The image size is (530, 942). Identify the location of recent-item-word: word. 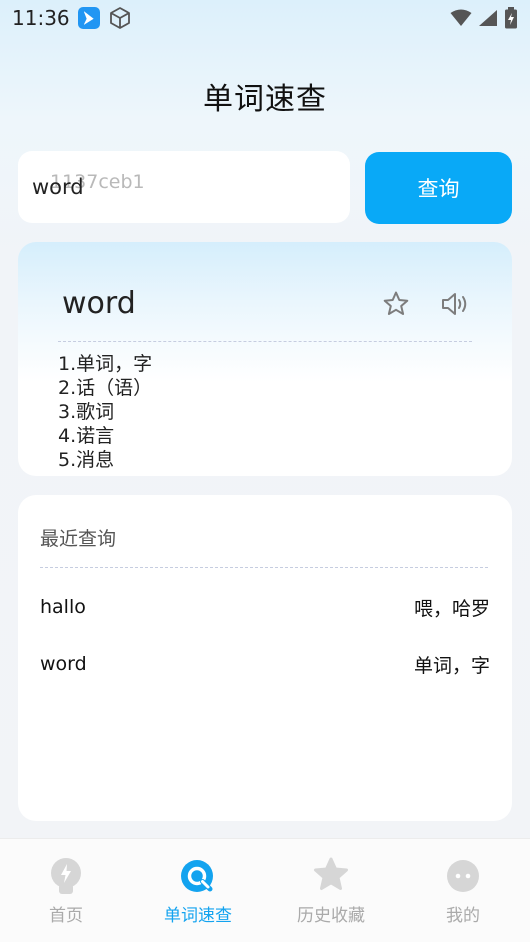
(63, 664).